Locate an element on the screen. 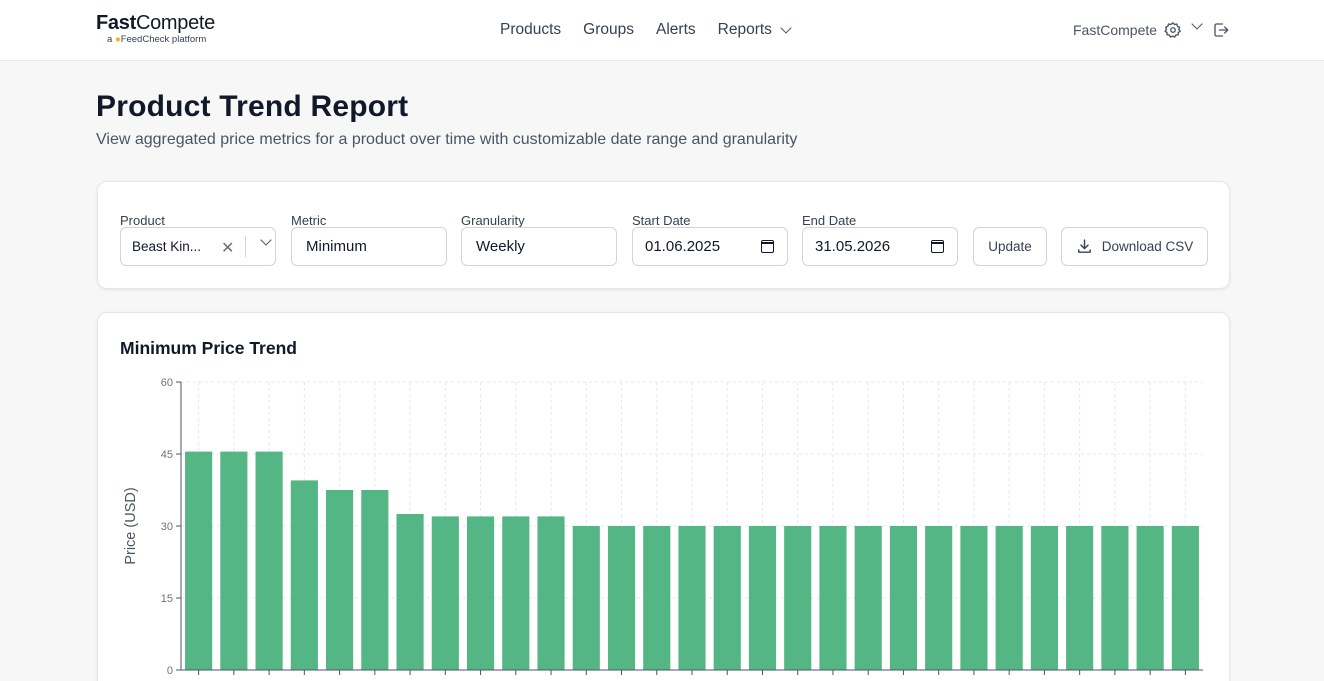 The width and height of the screenshot is (1324, 681). granularity-value: Weekly is located at coordinates (500, 246).